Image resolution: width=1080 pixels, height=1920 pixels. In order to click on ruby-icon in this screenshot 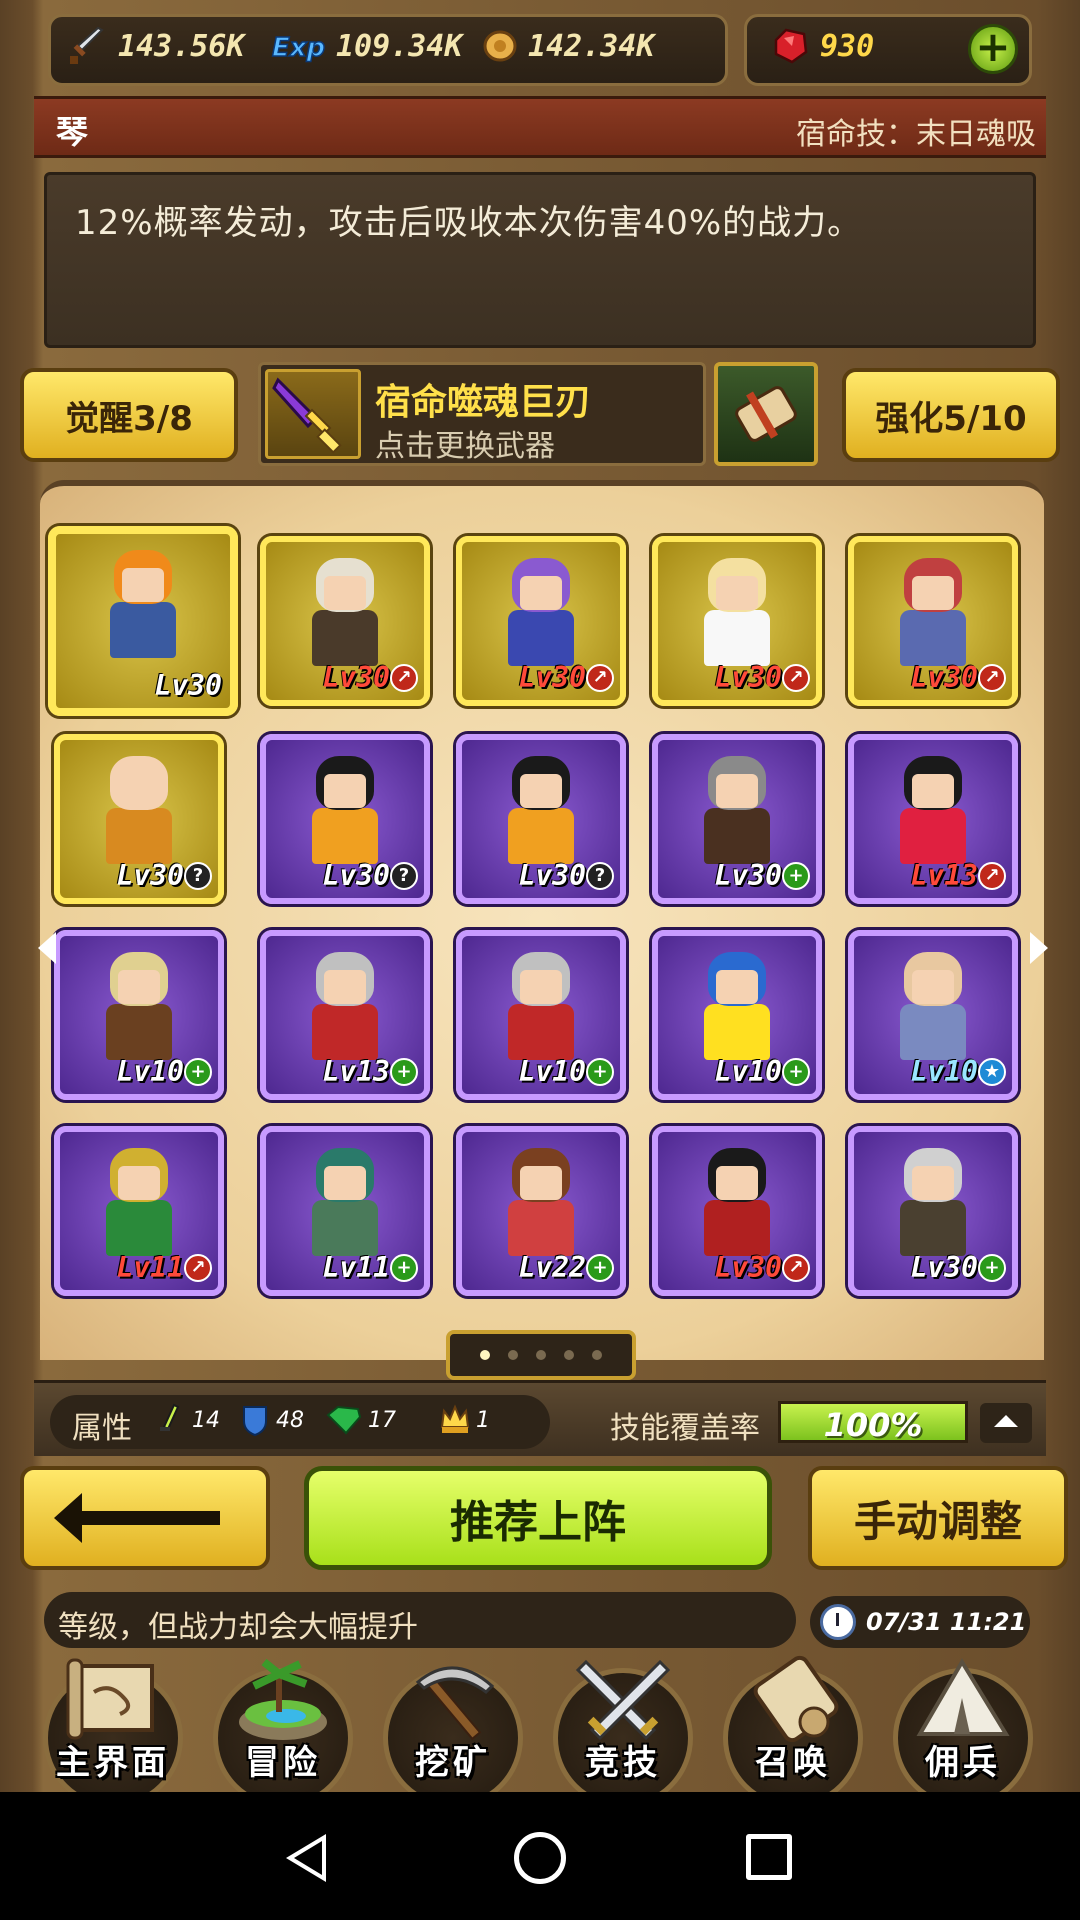, I will do `click(791, 46)`.